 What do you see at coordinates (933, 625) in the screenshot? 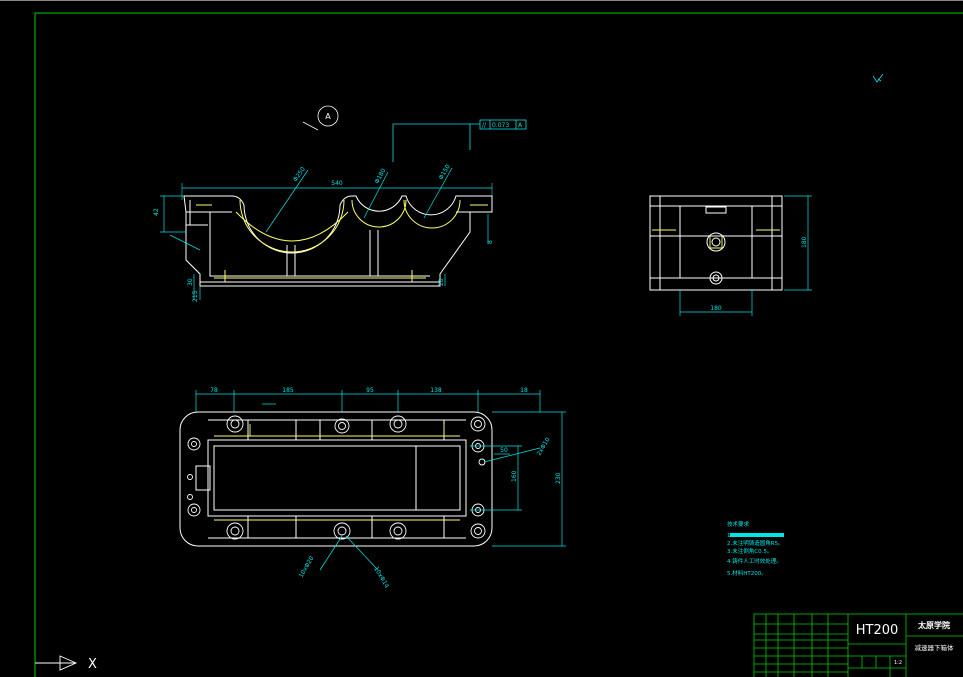
I see `school-label: 太原学院` at bounding box center [933, 625].